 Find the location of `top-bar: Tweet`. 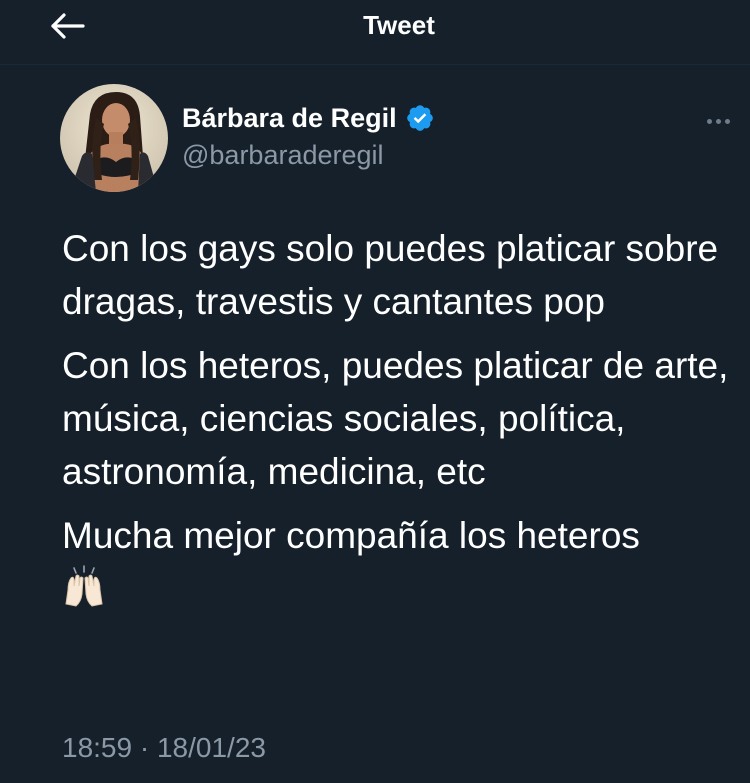

top-bar: Tweet is located at coordinates (375, 28).